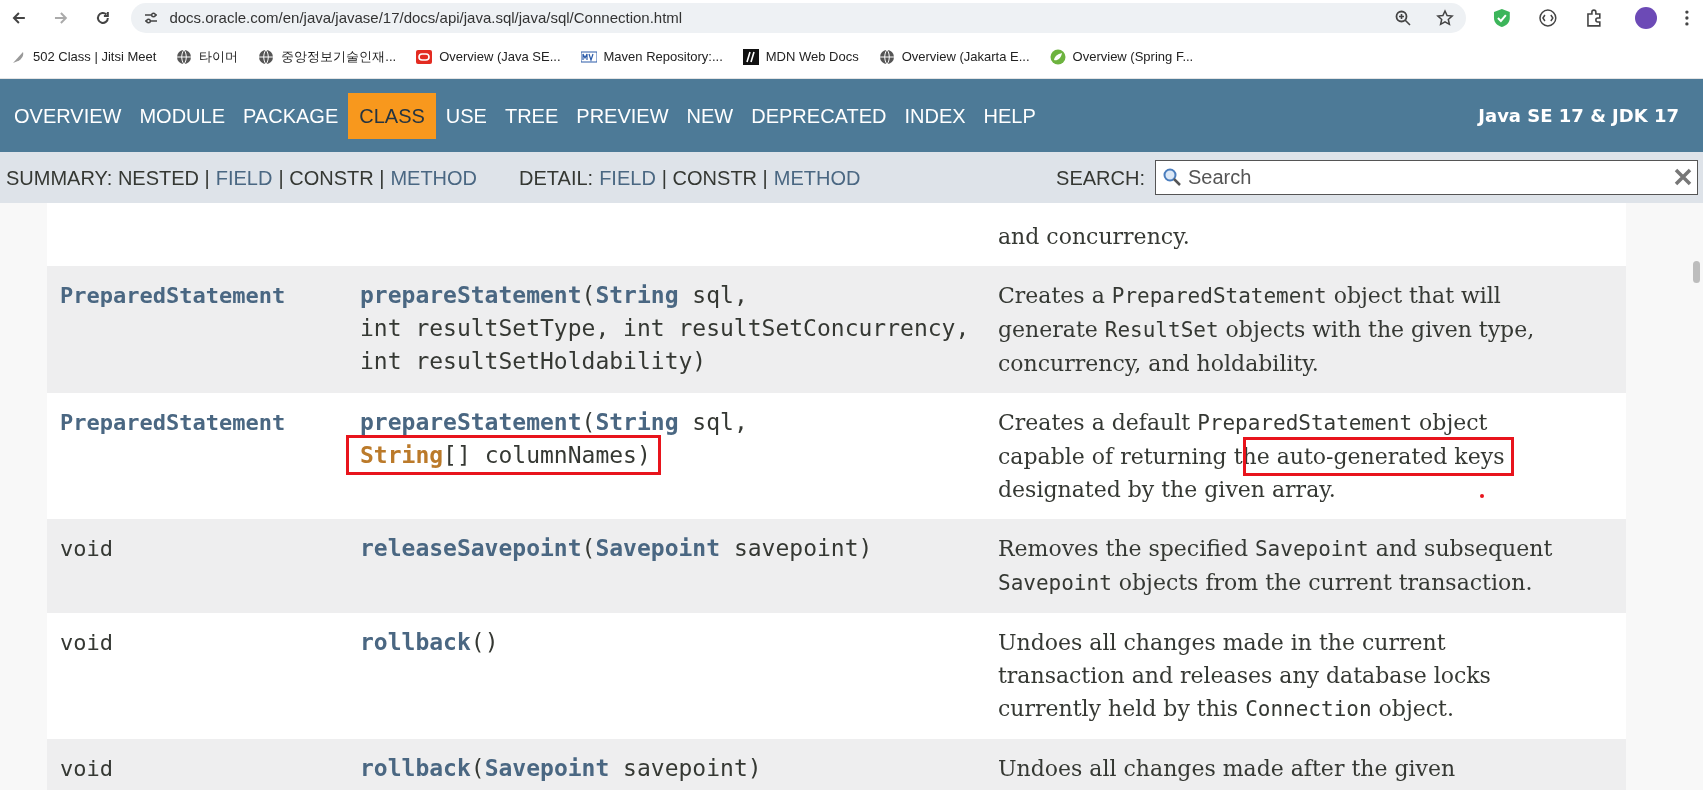 This screenshot has height=790, width=1703. What do you see at coordinates (68, 115) in the screenshot?
I see `nav-tab: OVERVIEW` at bounding box center [68, 115].